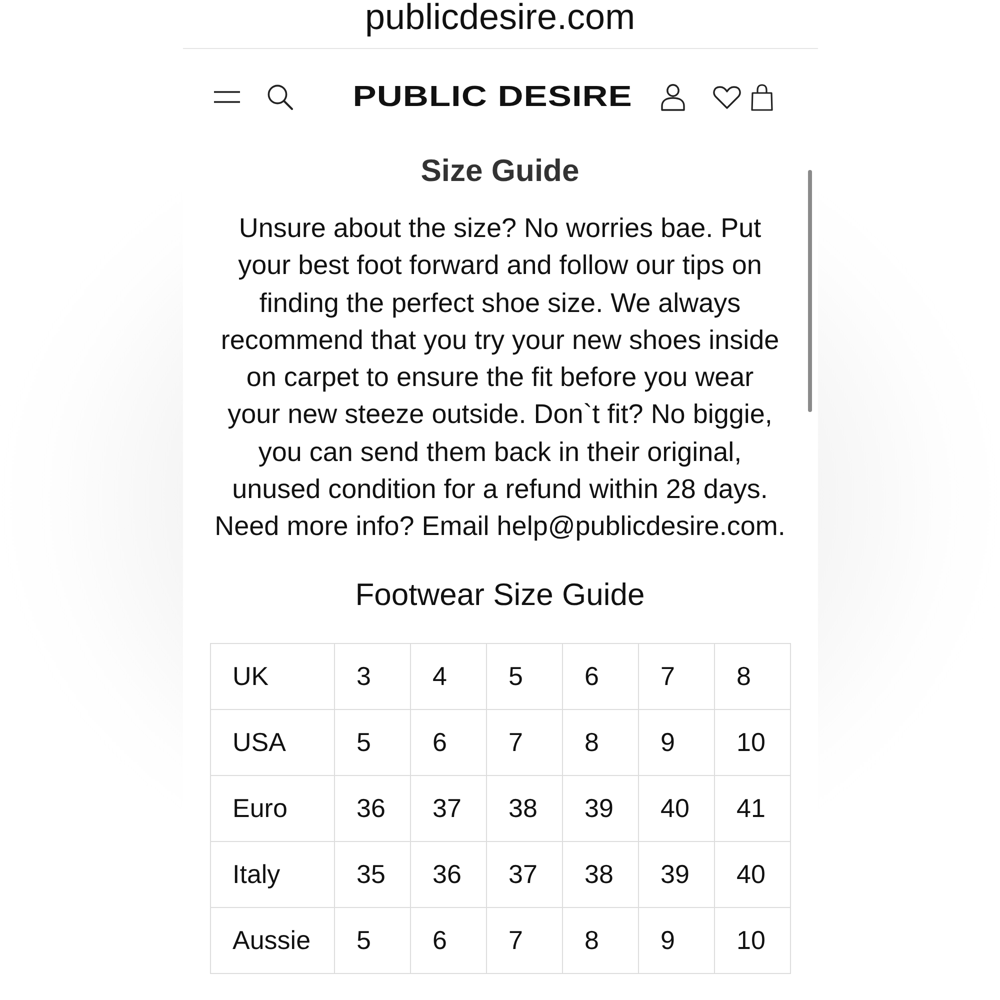 This screenshot has height=1000, width=1000. I want to click on heart-icon, so click(726, 97).